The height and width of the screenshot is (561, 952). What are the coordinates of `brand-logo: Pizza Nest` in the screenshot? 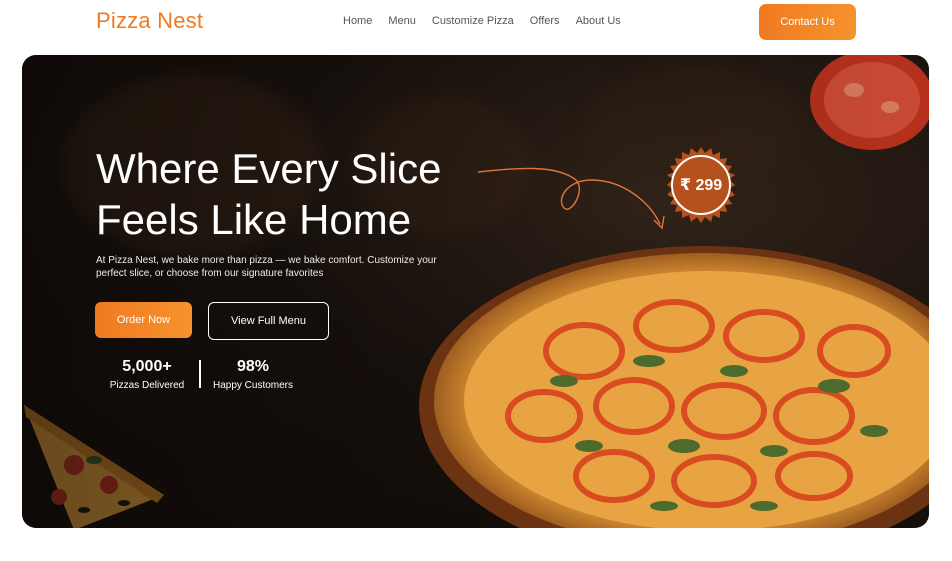 It's located at (149, 21).